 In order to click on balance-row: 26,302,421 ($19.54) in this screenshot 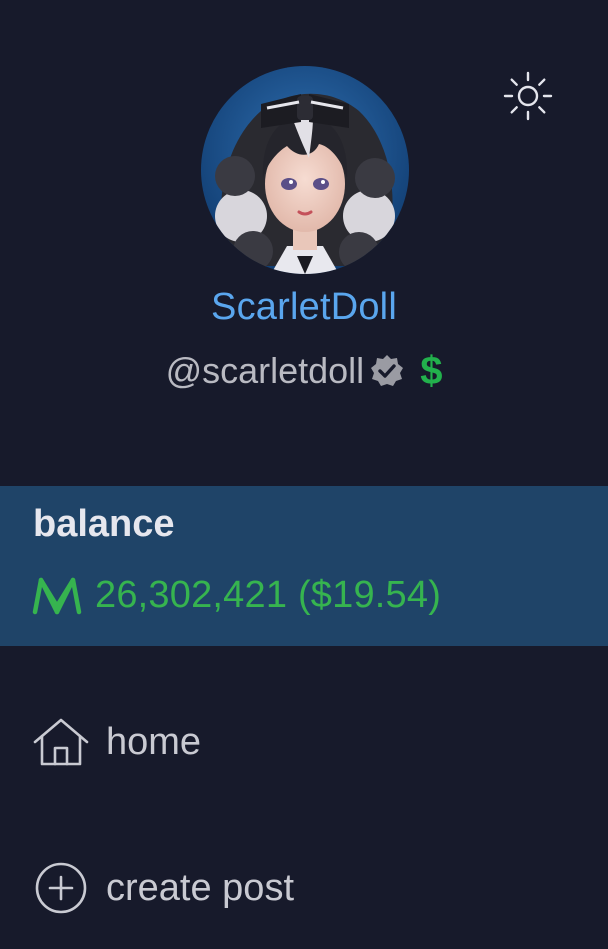, I will do `click(236, 595)`.